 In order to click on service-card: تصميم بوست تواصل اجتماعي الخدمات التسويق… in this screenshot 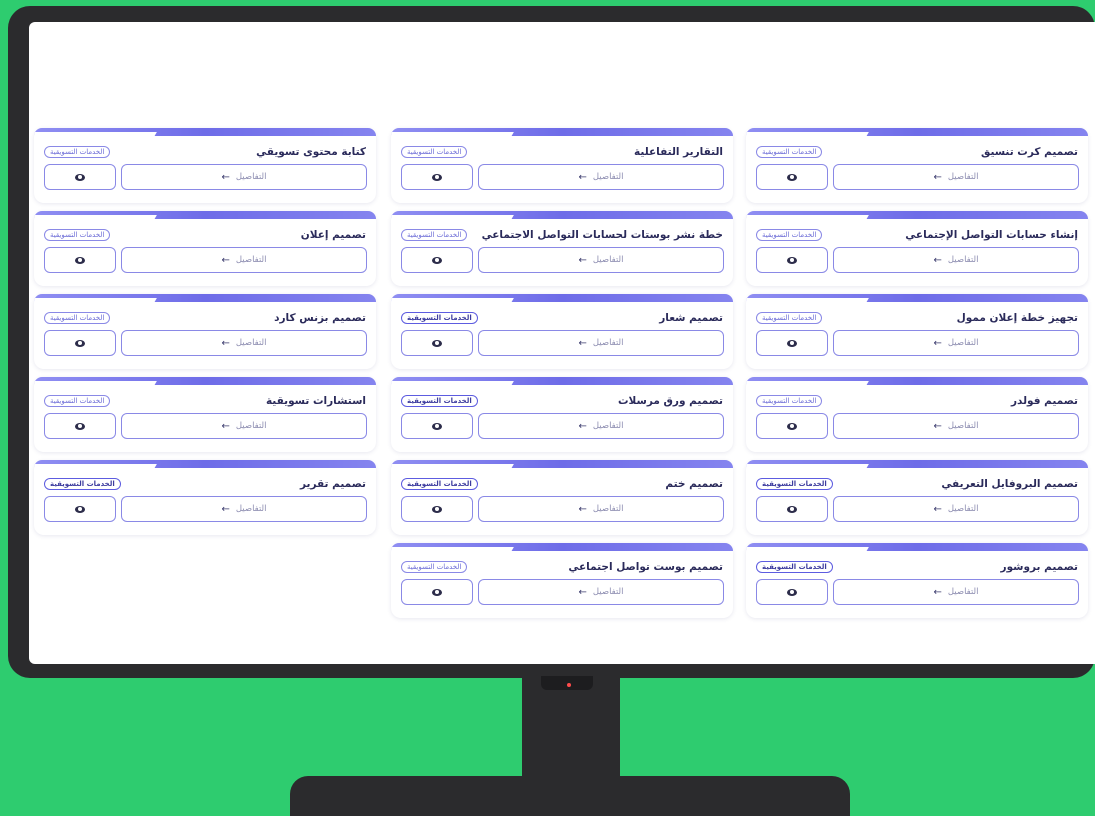, I will do `click(562, 580)`.